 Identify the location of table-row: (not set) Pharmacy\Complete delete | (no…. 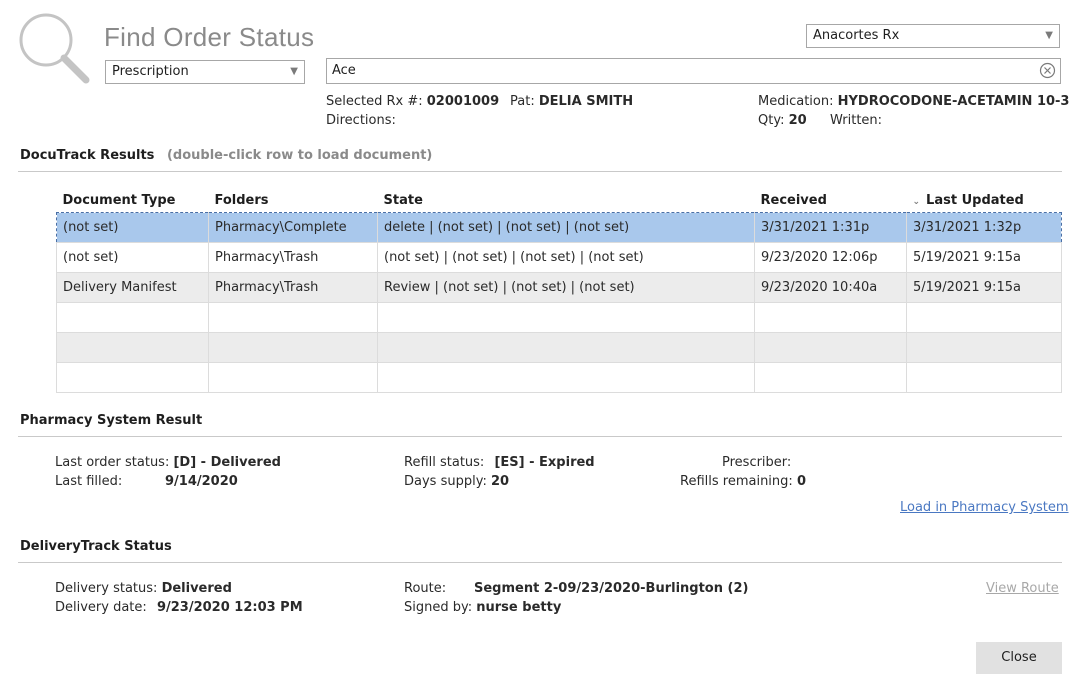
(559, 227).